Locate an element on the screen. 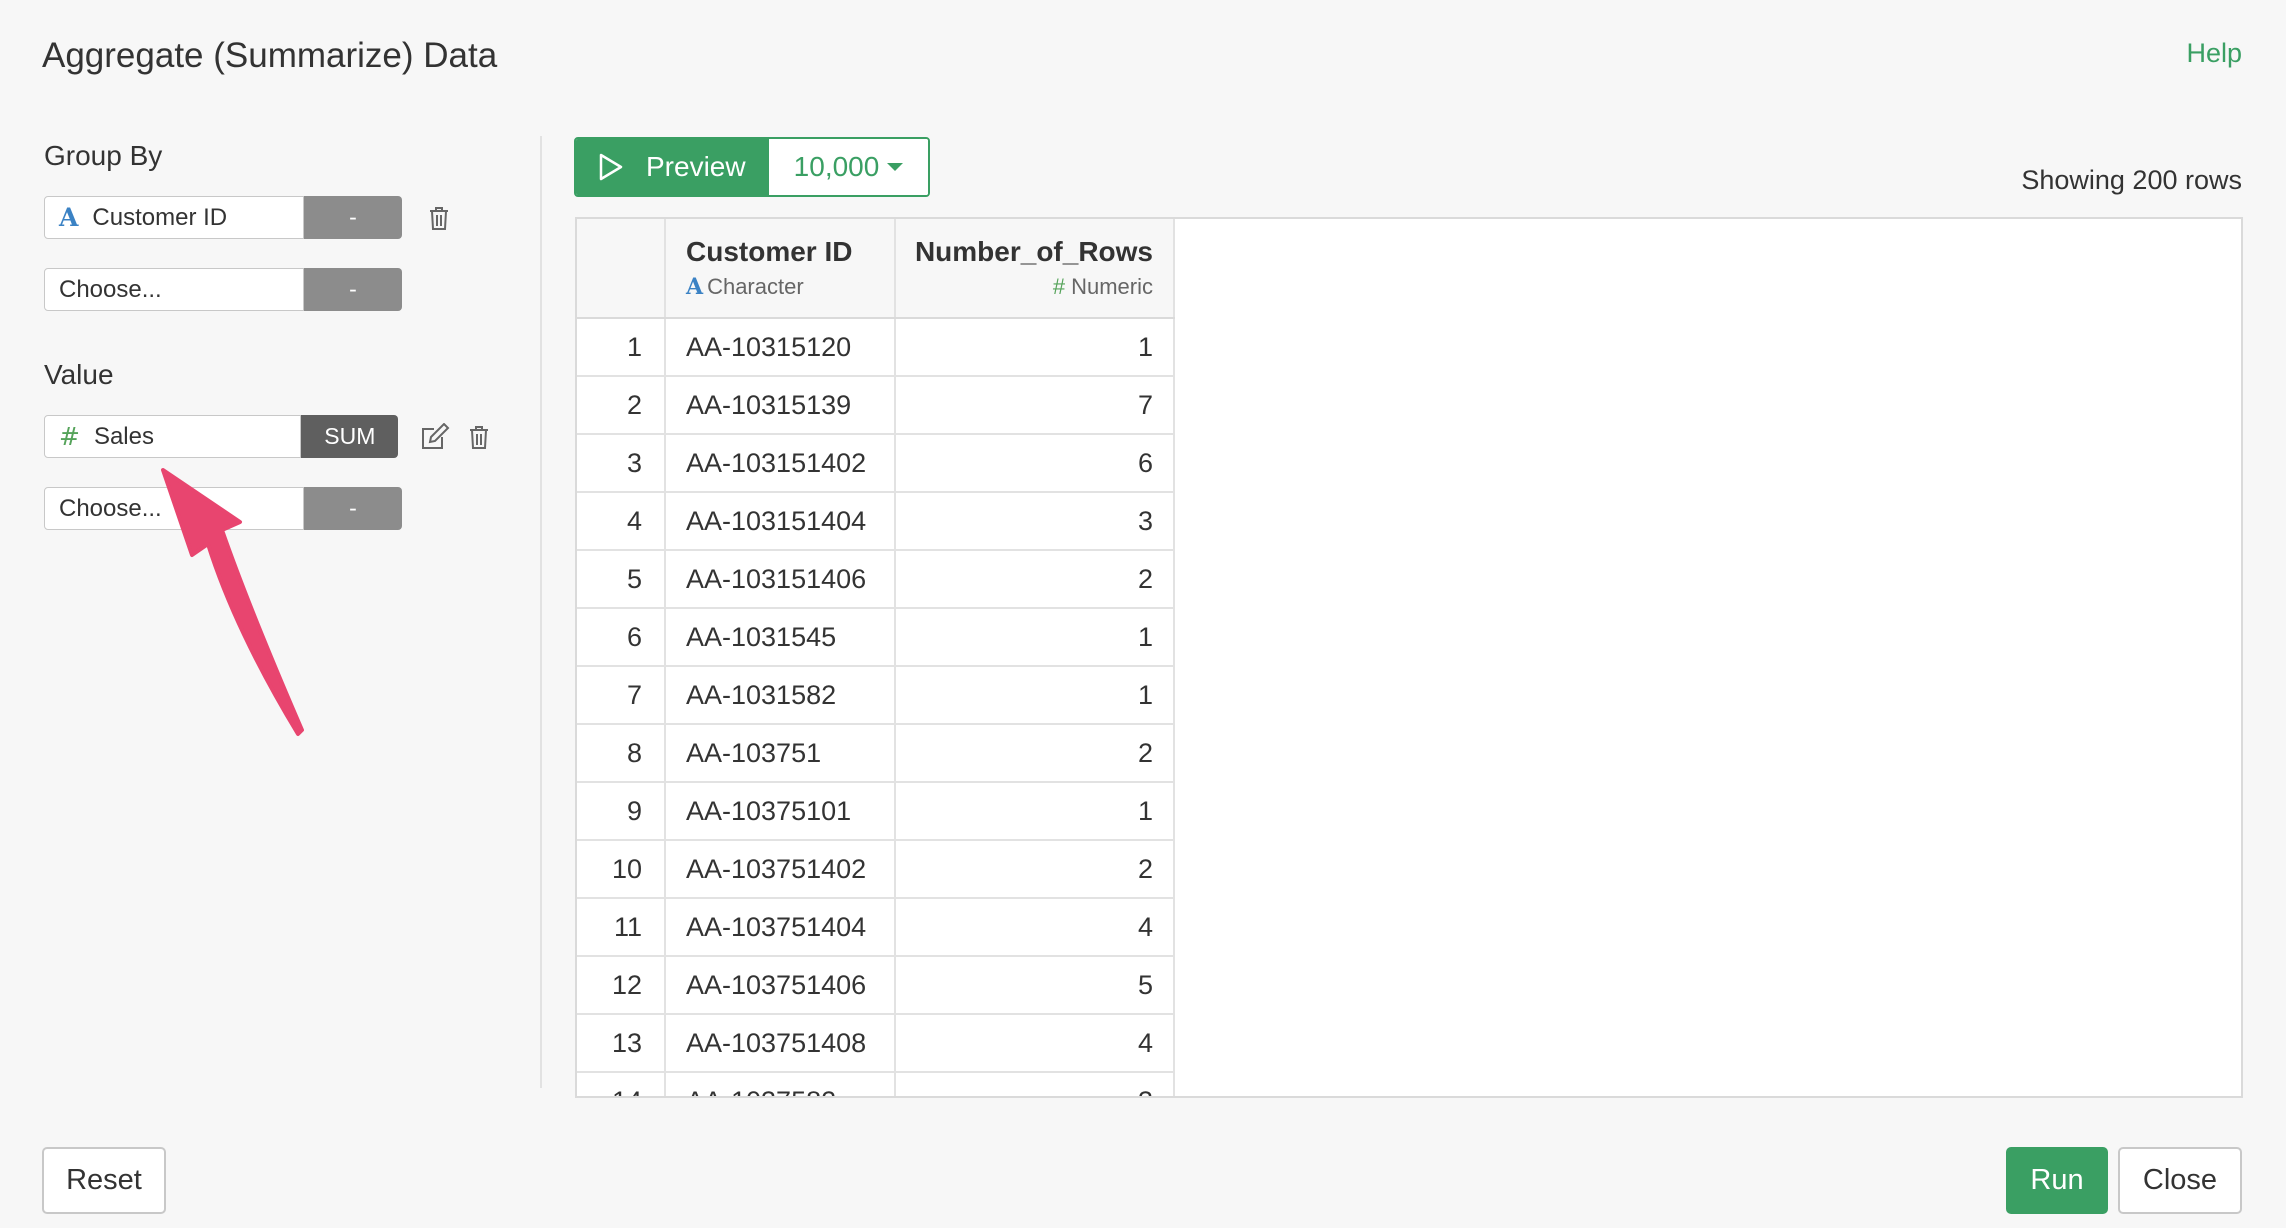 The height and width of the screenshot is (1228, 2286). group-by-option-button-empty: - is located at coordinates (353, 289).